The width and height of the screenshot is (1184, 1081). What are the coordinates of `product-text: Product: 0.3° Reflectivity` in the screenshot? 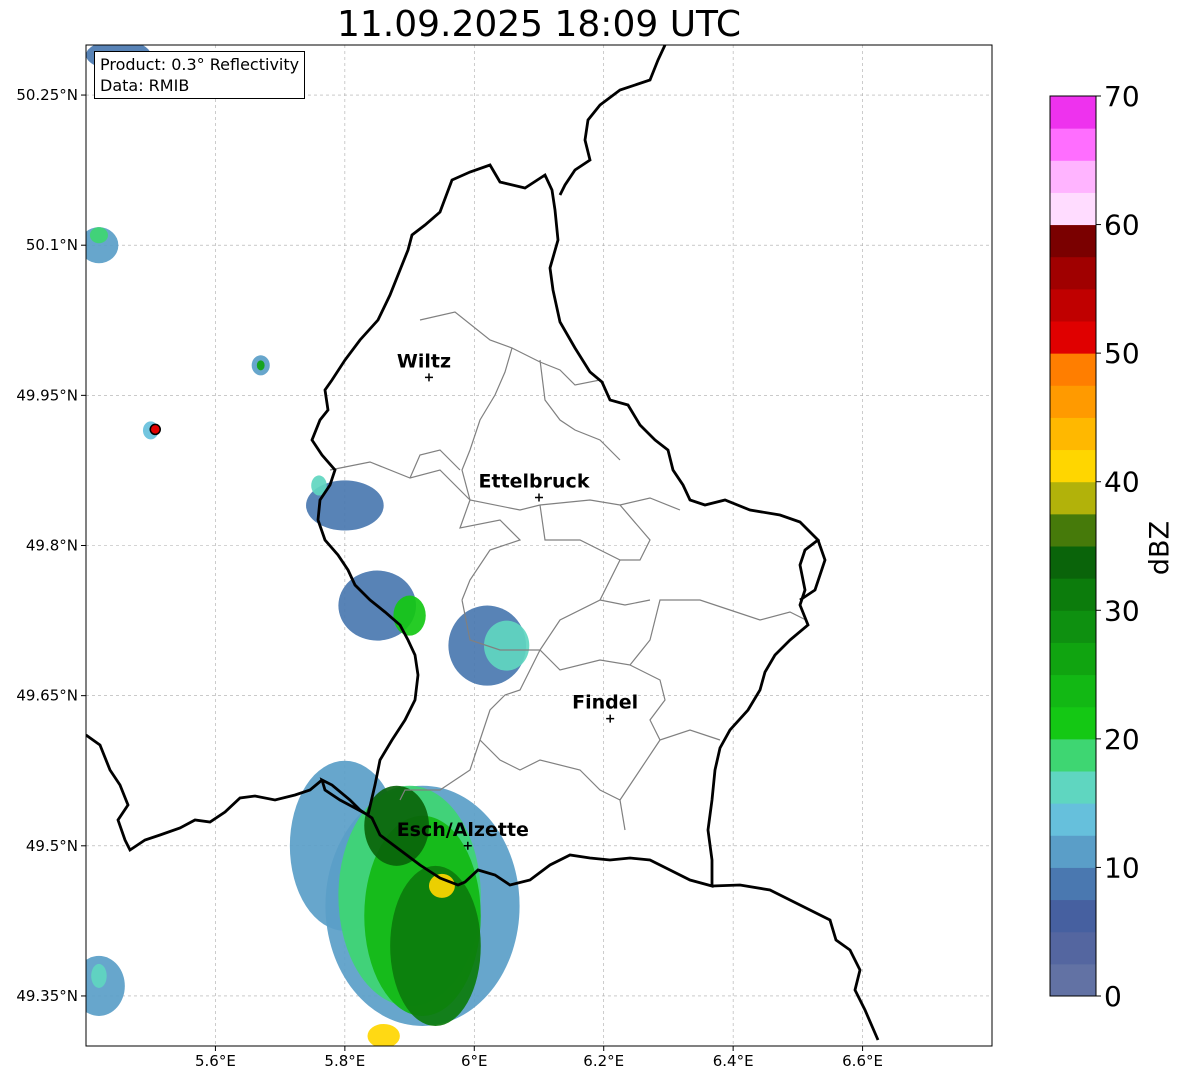 It's located at (200, 64).